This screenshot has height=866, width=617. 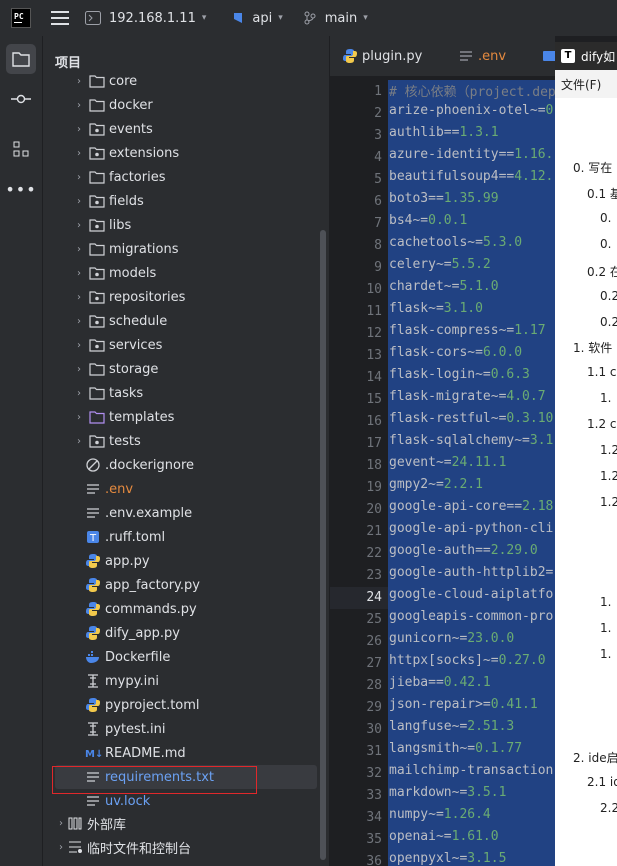 What do you see at coordinates (436, 312) in the screenshot?
I see `code-line: flask~=3.1.0` at bounding box center [436, 312].